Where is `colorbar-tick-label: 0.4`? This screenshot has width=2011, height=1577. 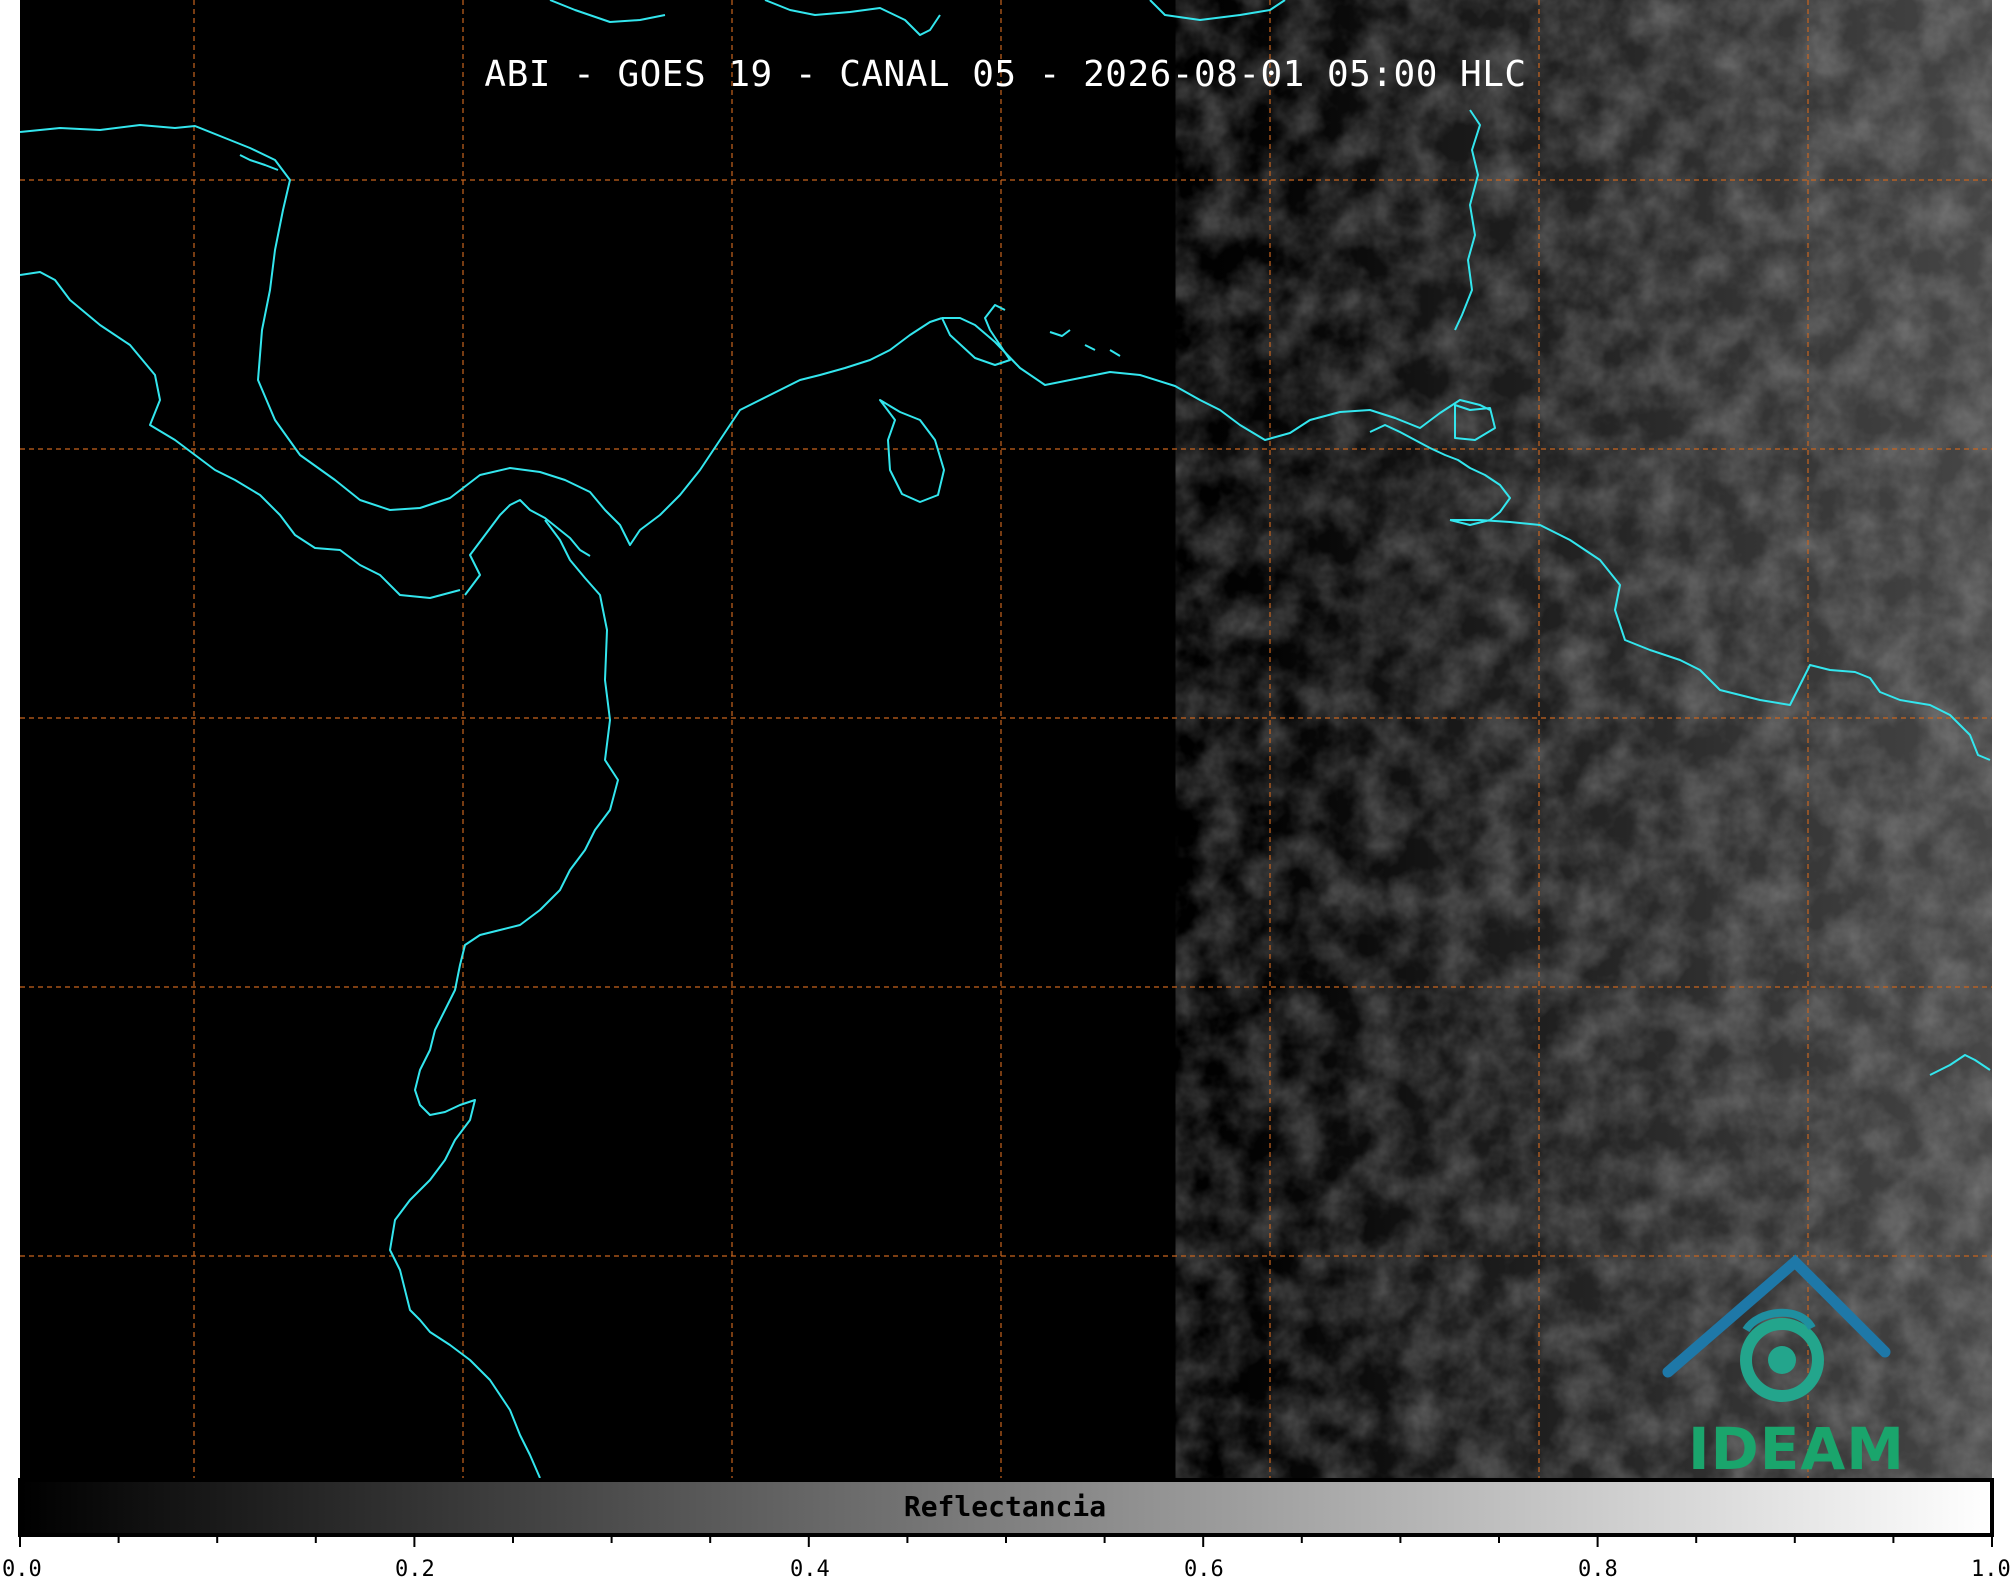 colorbar-tick-label: 0.4 is located at coordinates (810, 1567).